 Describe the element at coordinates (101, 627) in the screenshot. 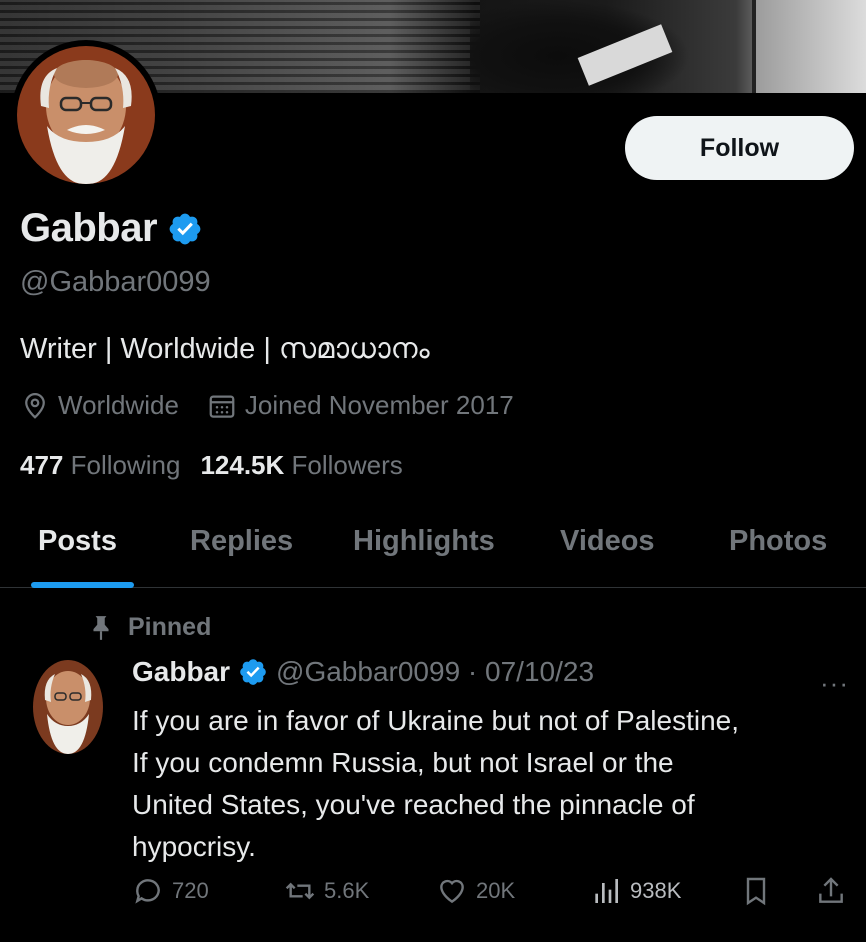

I see `pin-icon` at that location.